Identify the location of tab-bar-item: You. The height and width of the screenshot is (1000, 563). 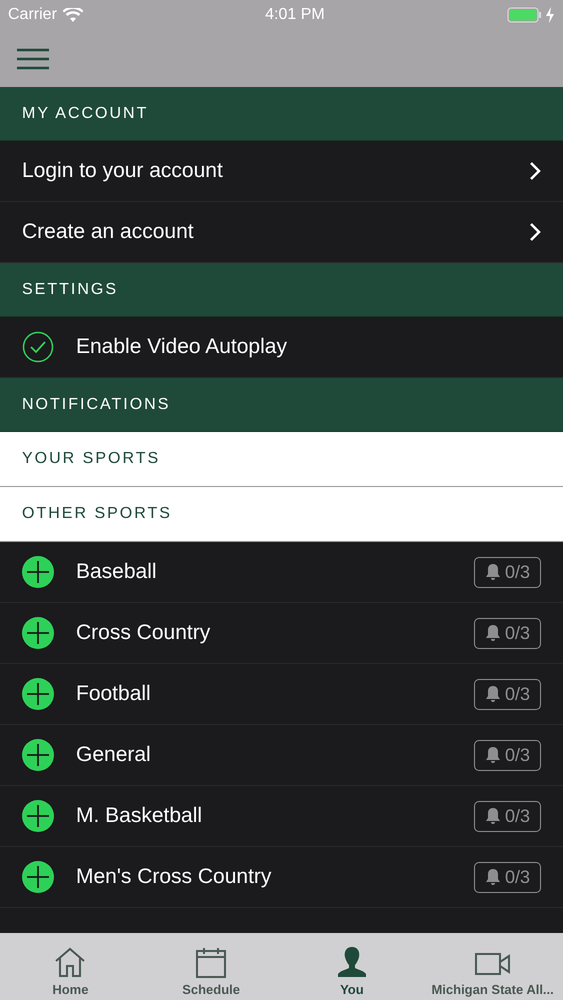
(352, 966).